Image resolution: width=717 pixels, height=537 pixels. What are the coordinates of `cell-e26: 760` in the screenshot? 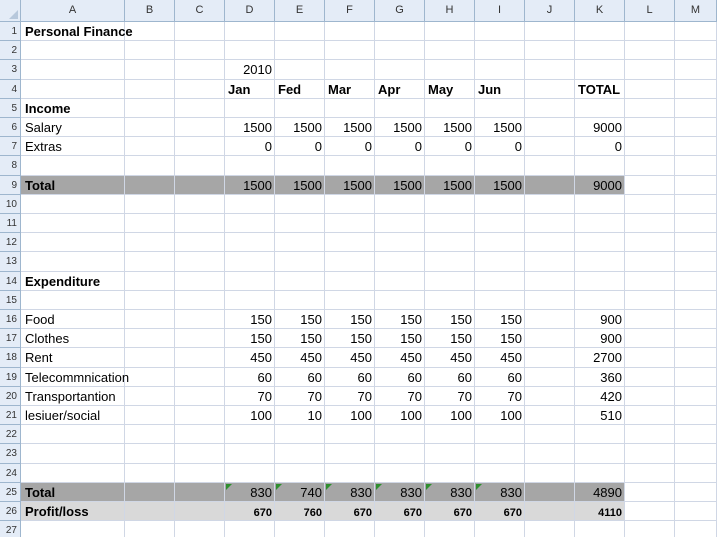 It's located at (313, 513).